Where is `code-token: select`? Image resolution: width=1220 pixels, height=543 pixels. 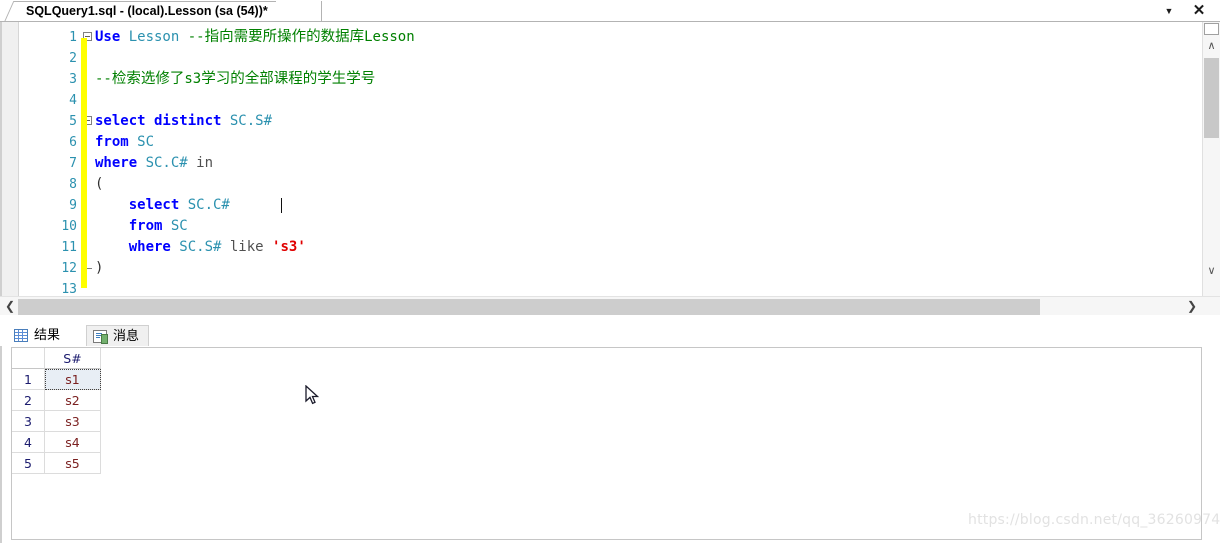
code-token: select is located at coordinates (141, 205).